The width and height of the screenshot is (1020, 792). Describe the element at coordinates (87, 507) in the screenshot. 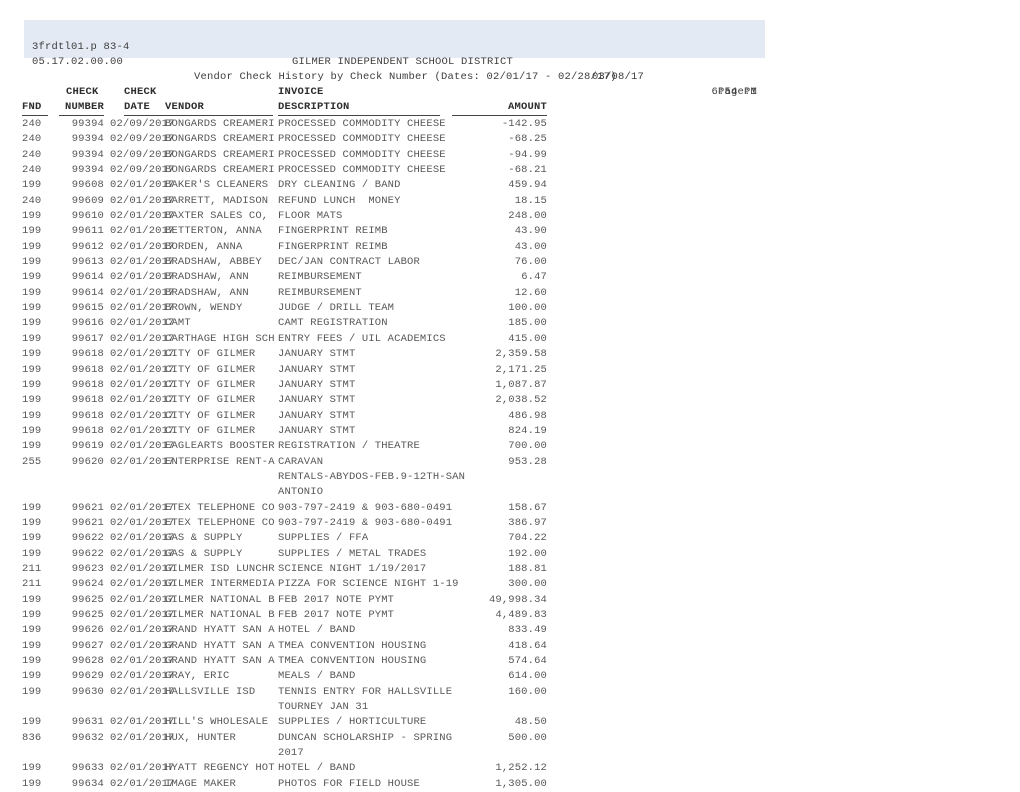

I see `cell-check-number: 99621` at that location.